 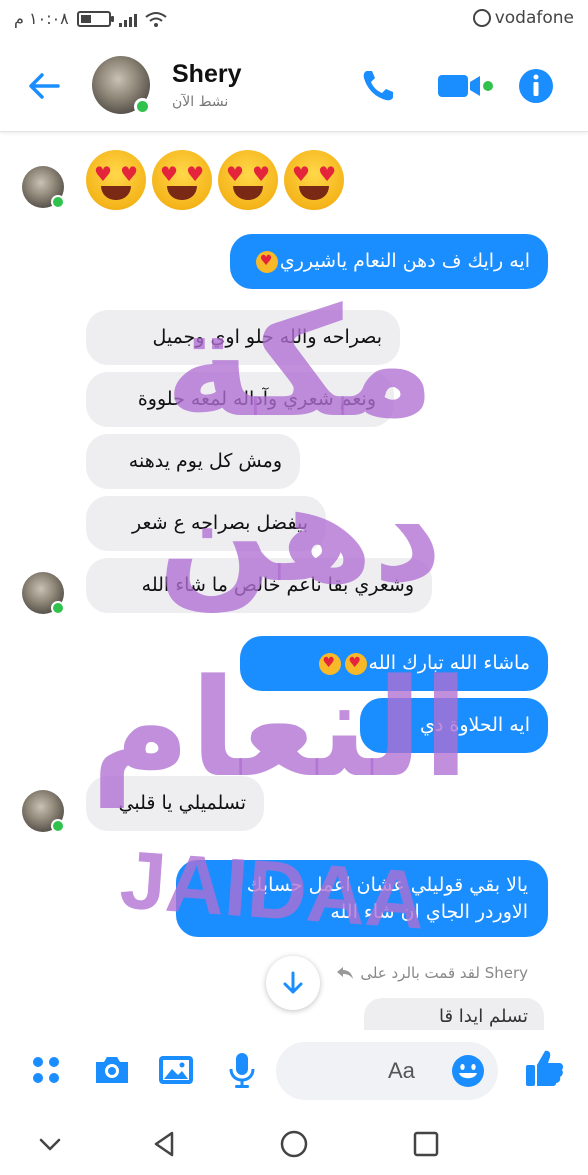 I want to click on battery-icon, so click(x=95, y=18).